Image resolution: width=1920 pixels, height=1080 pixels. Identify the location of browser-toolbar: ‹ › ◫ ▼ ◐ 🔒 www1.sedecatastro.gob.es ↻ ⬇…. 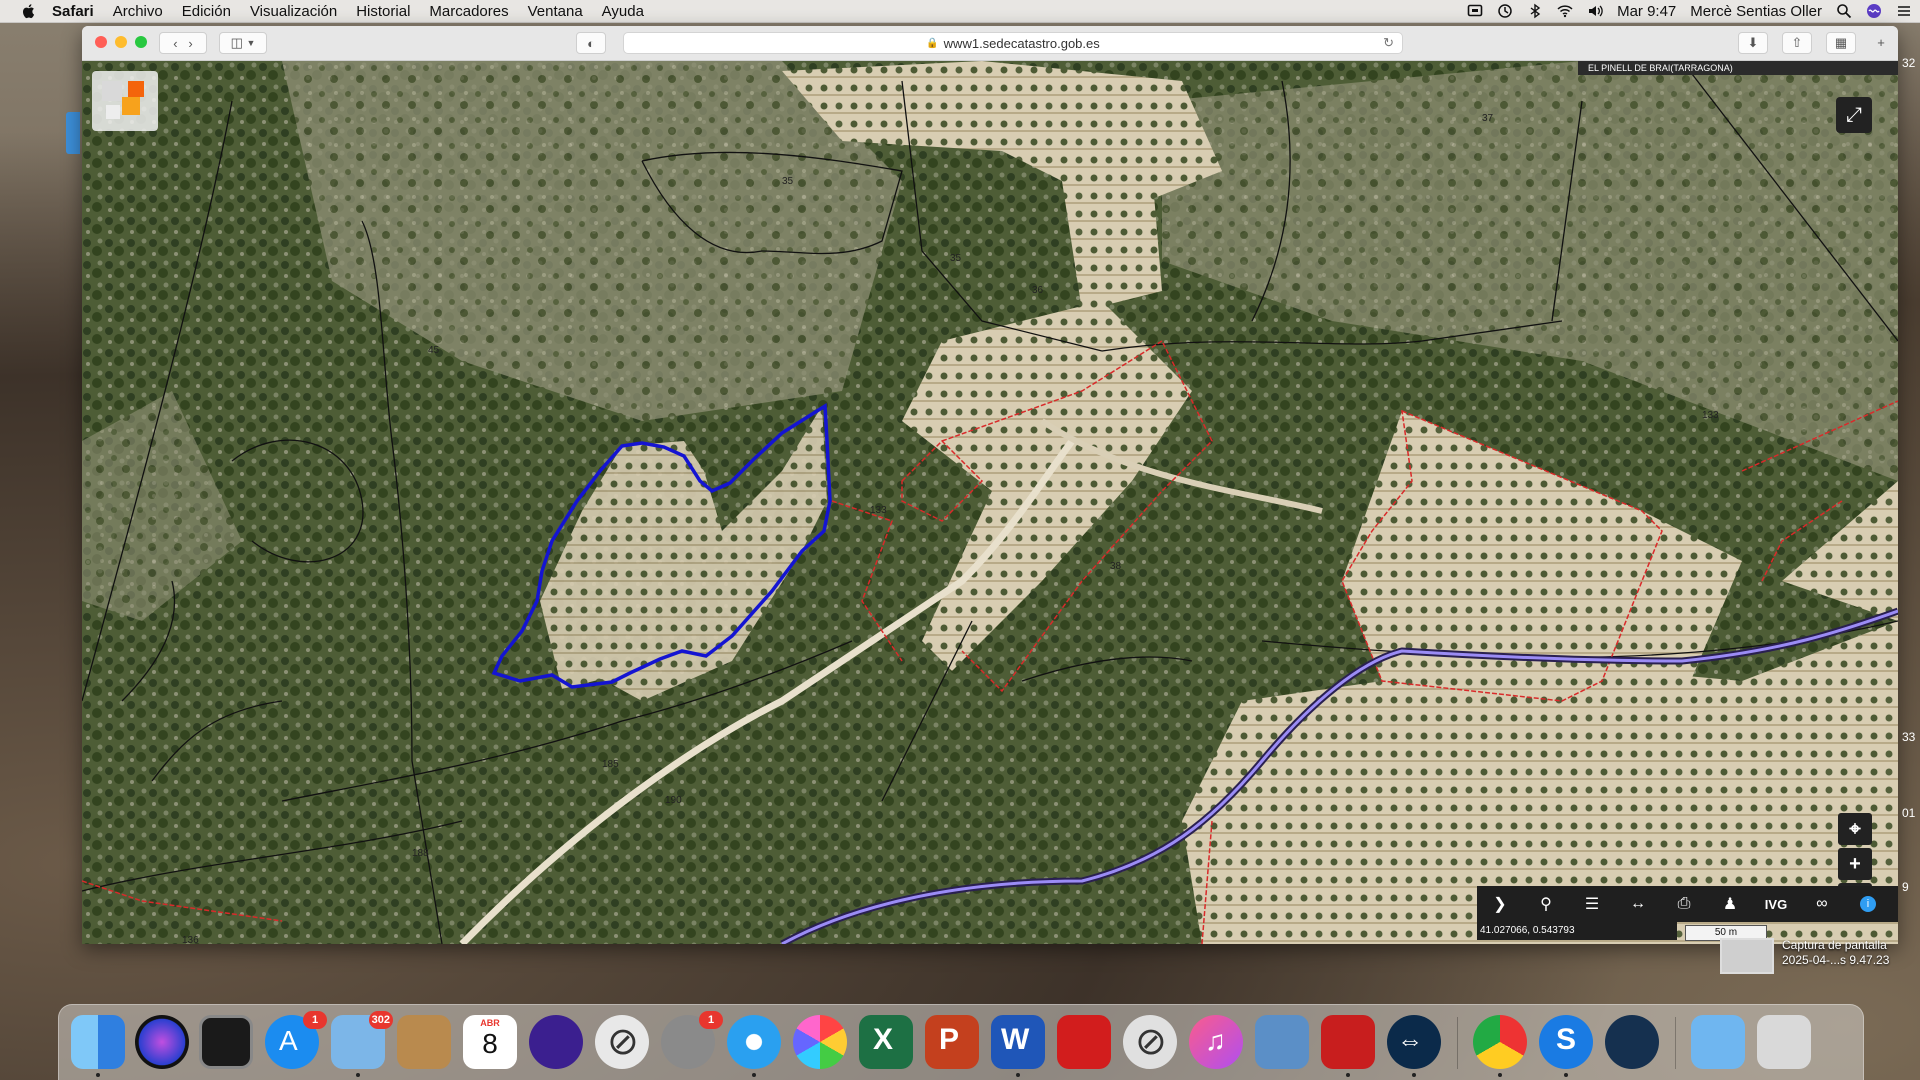
(990, 43).